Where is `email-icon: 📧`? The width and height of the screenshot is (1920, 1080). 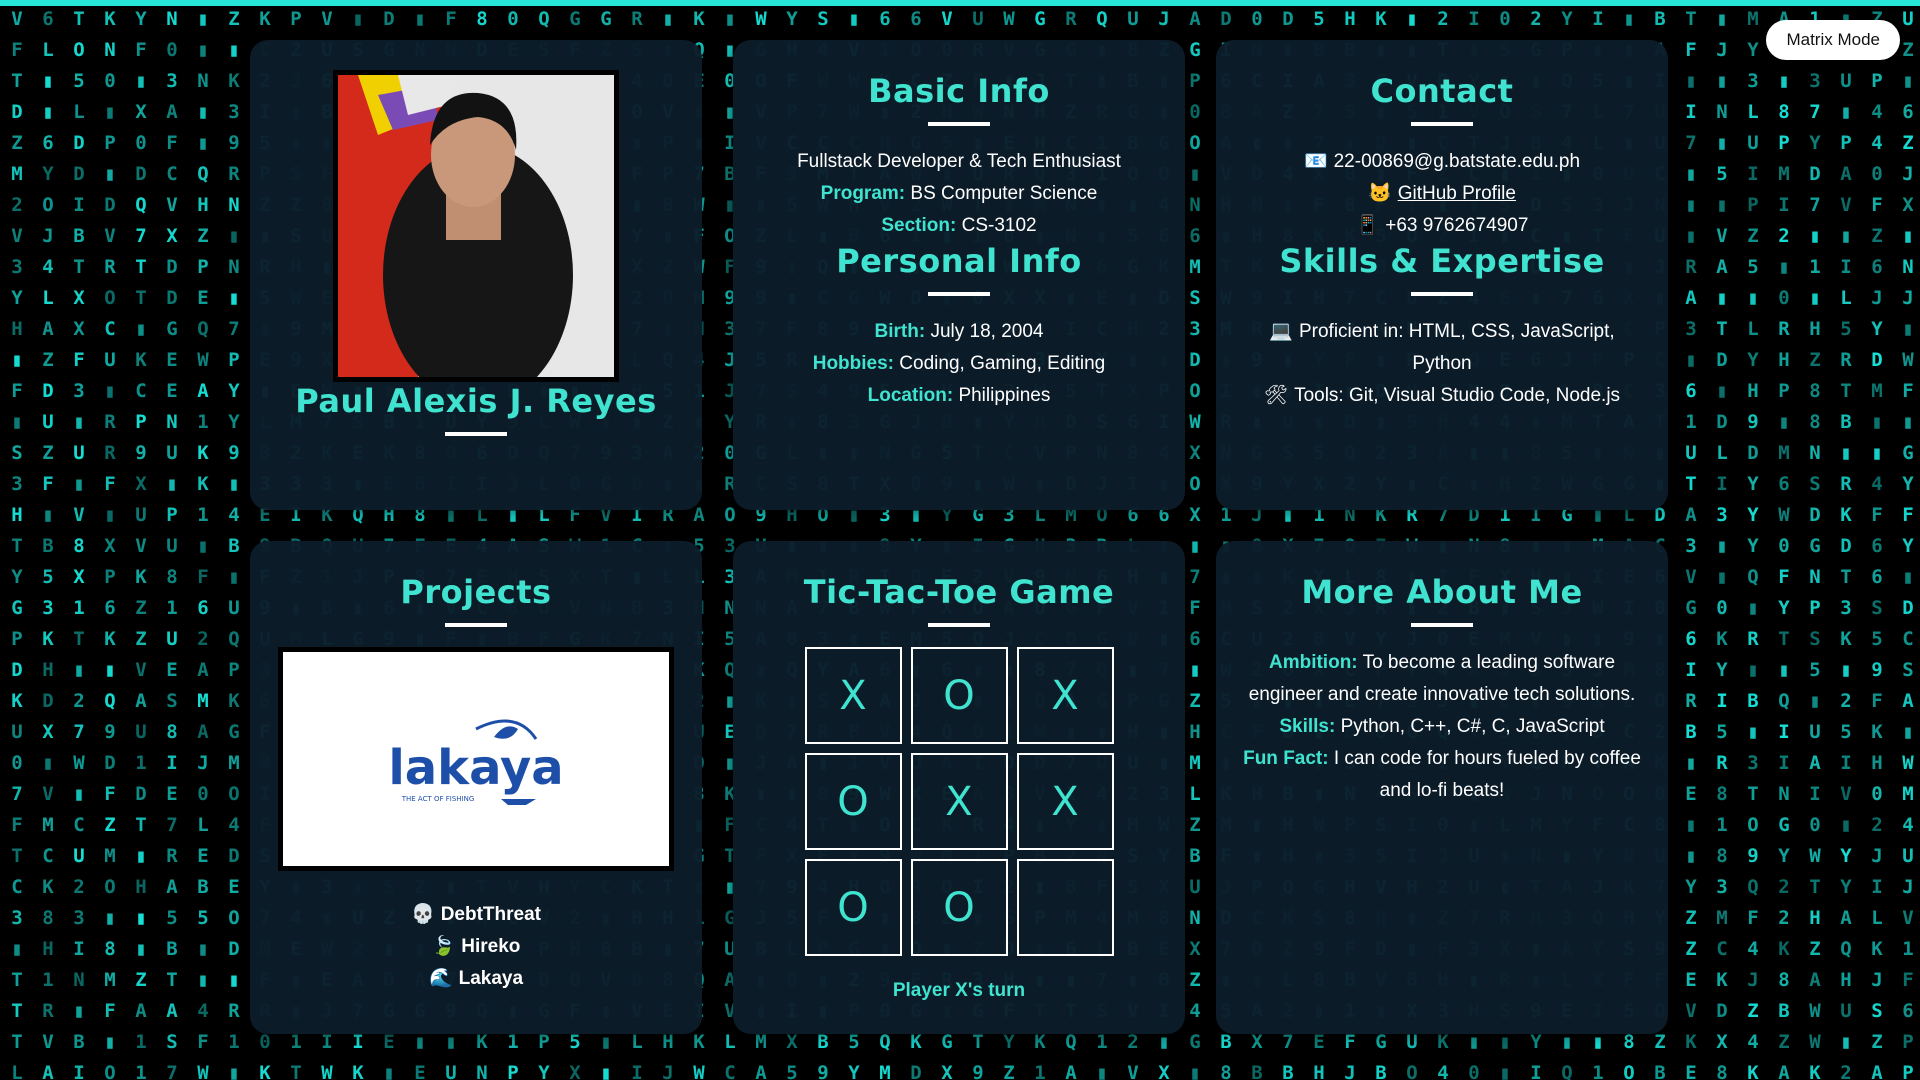
email-icon: 📧 is located at coordinates (1315, 161).